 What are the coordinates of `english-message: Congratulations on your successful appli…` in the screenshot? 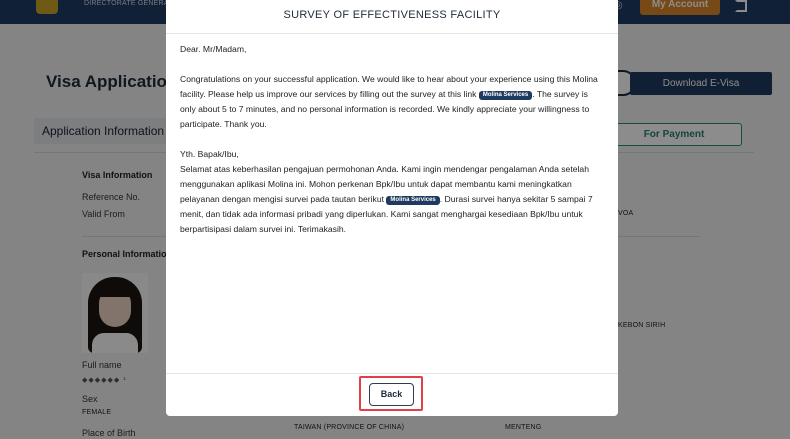 It's located at (392, 102).